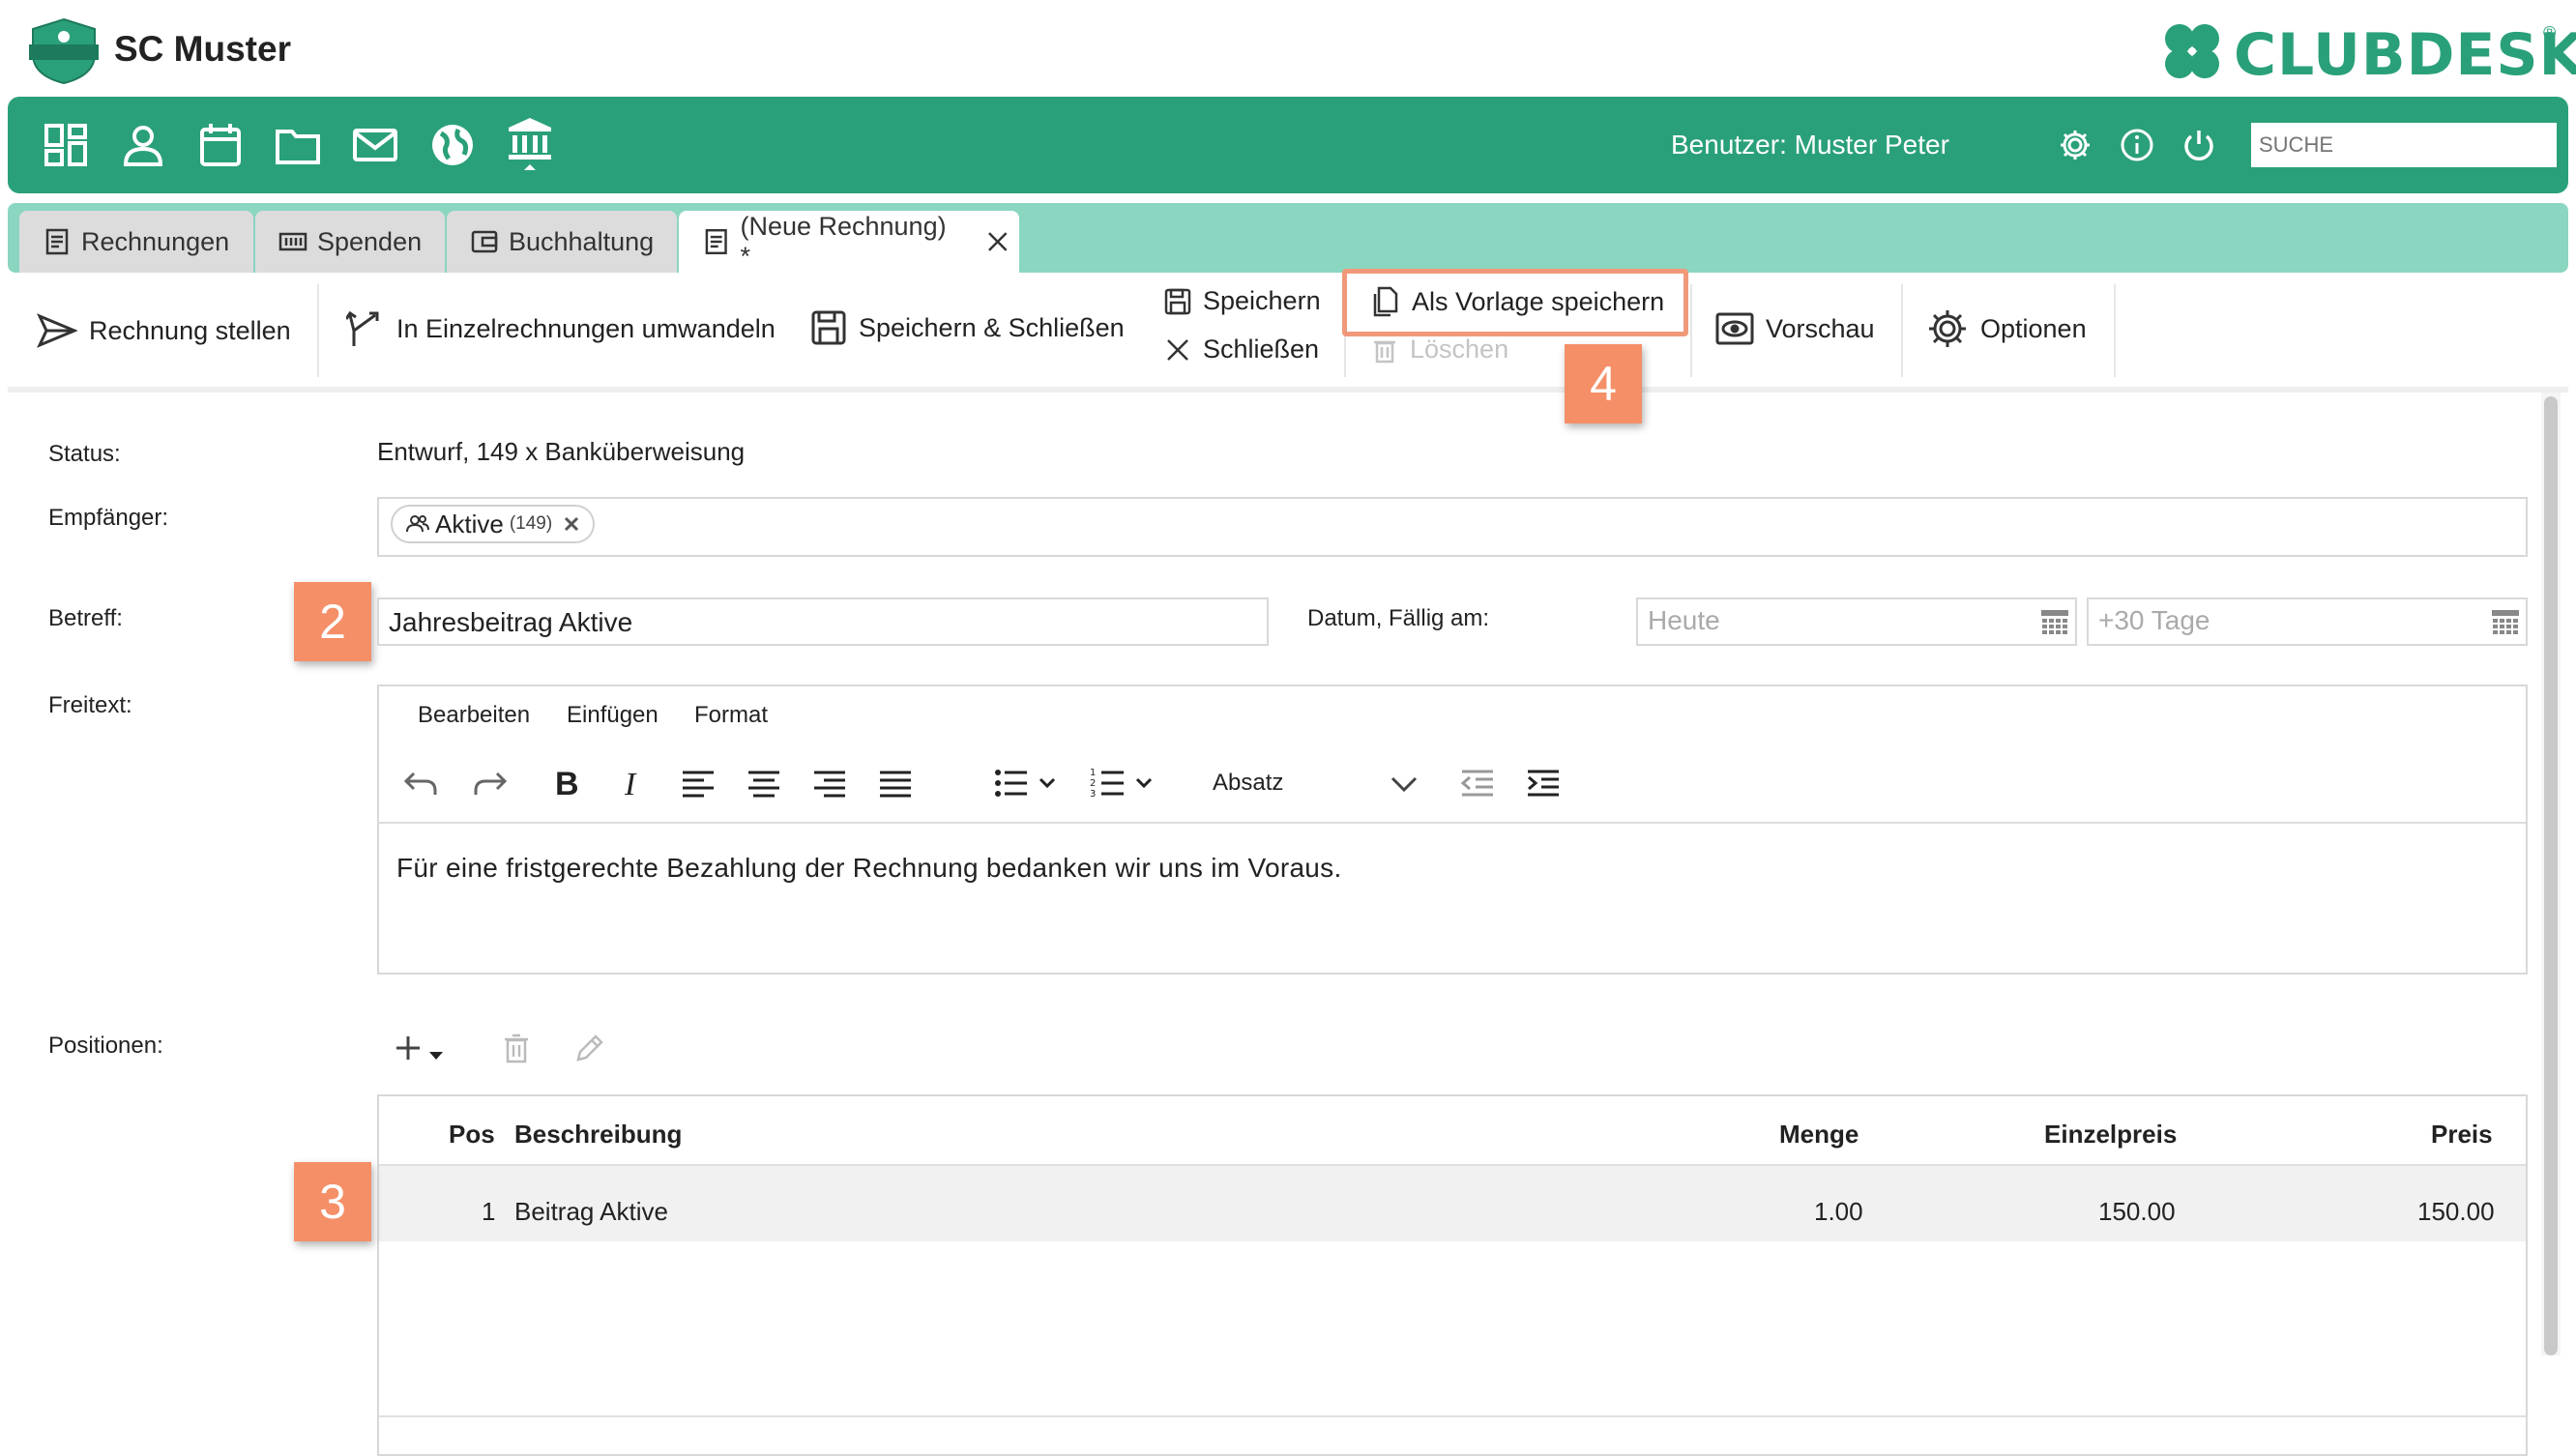 This screenshot has height=1456, width=2576. What do you see at coordinates (1122, 783) in the screenshot?
I see `numbered-list-icon: 123` at bounding box center [1122, 783].